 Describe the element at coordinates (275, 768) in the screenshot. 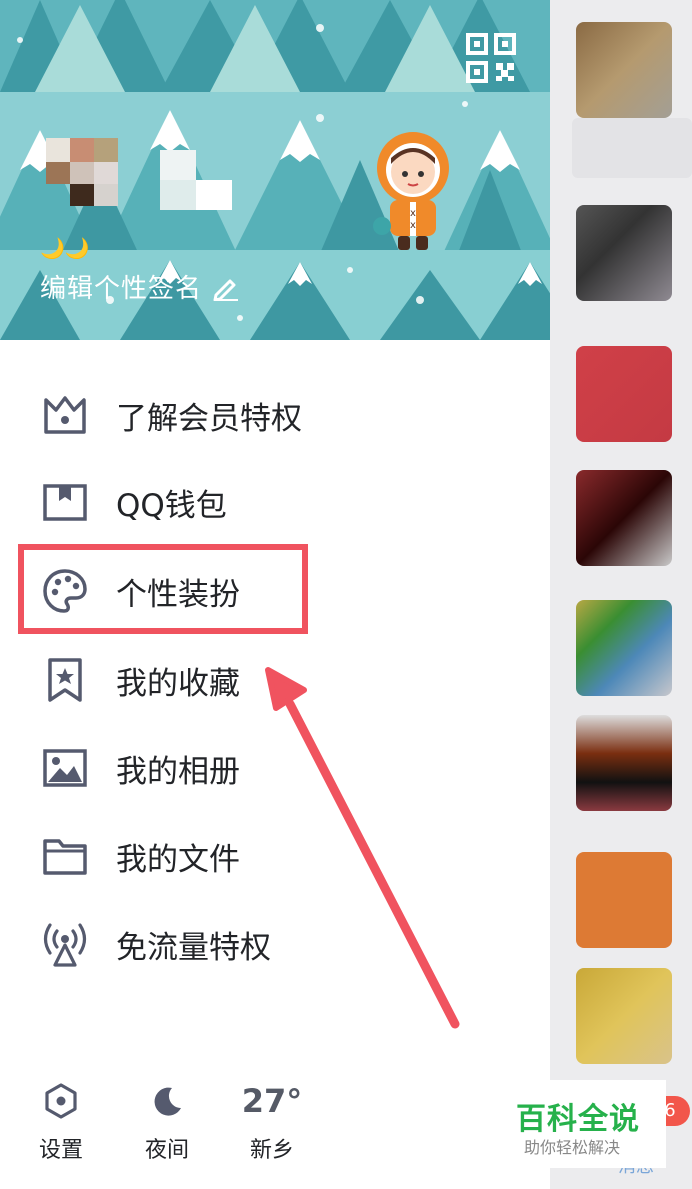

I see `menu-item-album: 我的相册` at that location.